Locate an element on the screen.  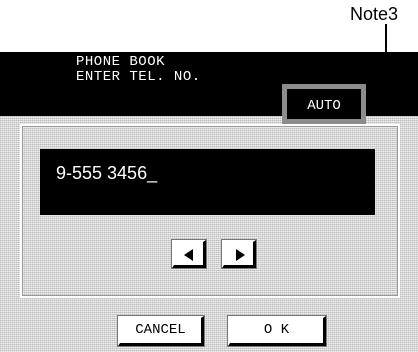
left-arrow-icon is located at coordinates (188, 255).